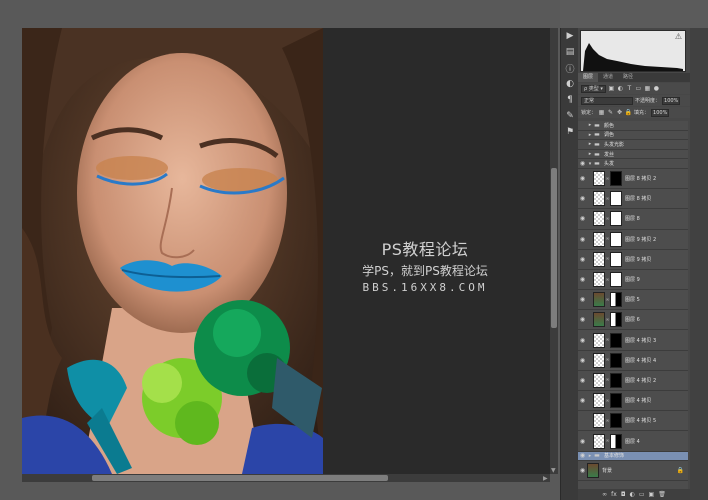 The width and height of the screenshot is (708, 500). I want to click on new-layer-icon: ▣, so click(652, 494).